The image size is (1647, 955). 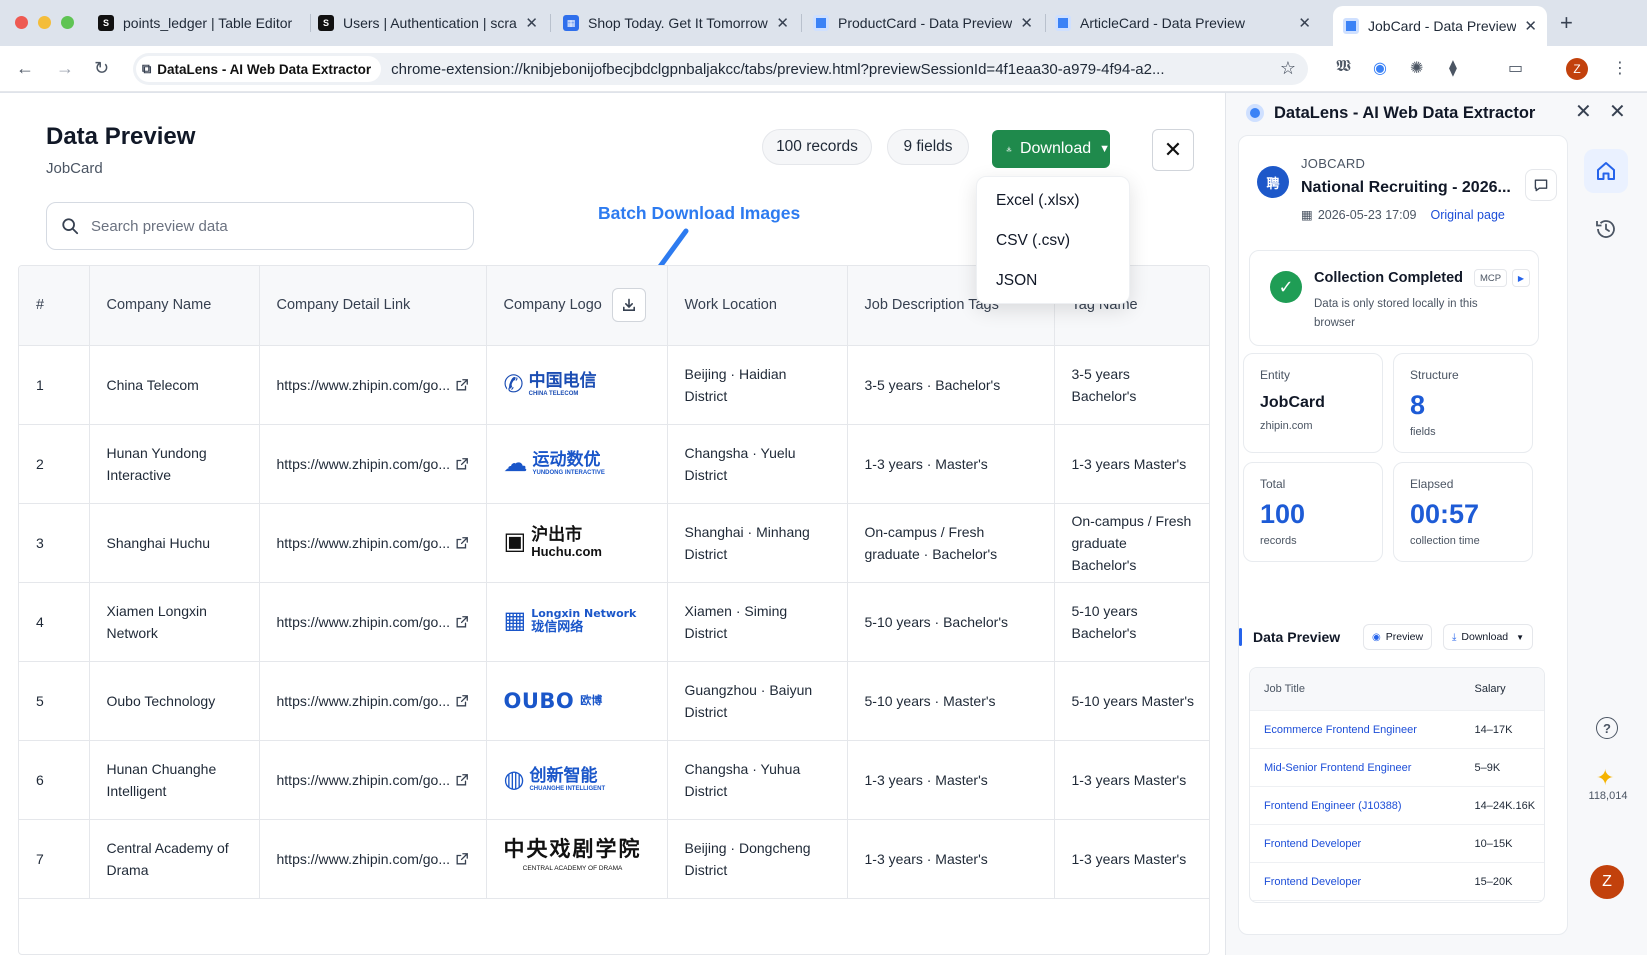 I want to click on ai-extension-icon: ✺, so click(x=1416, y=68).